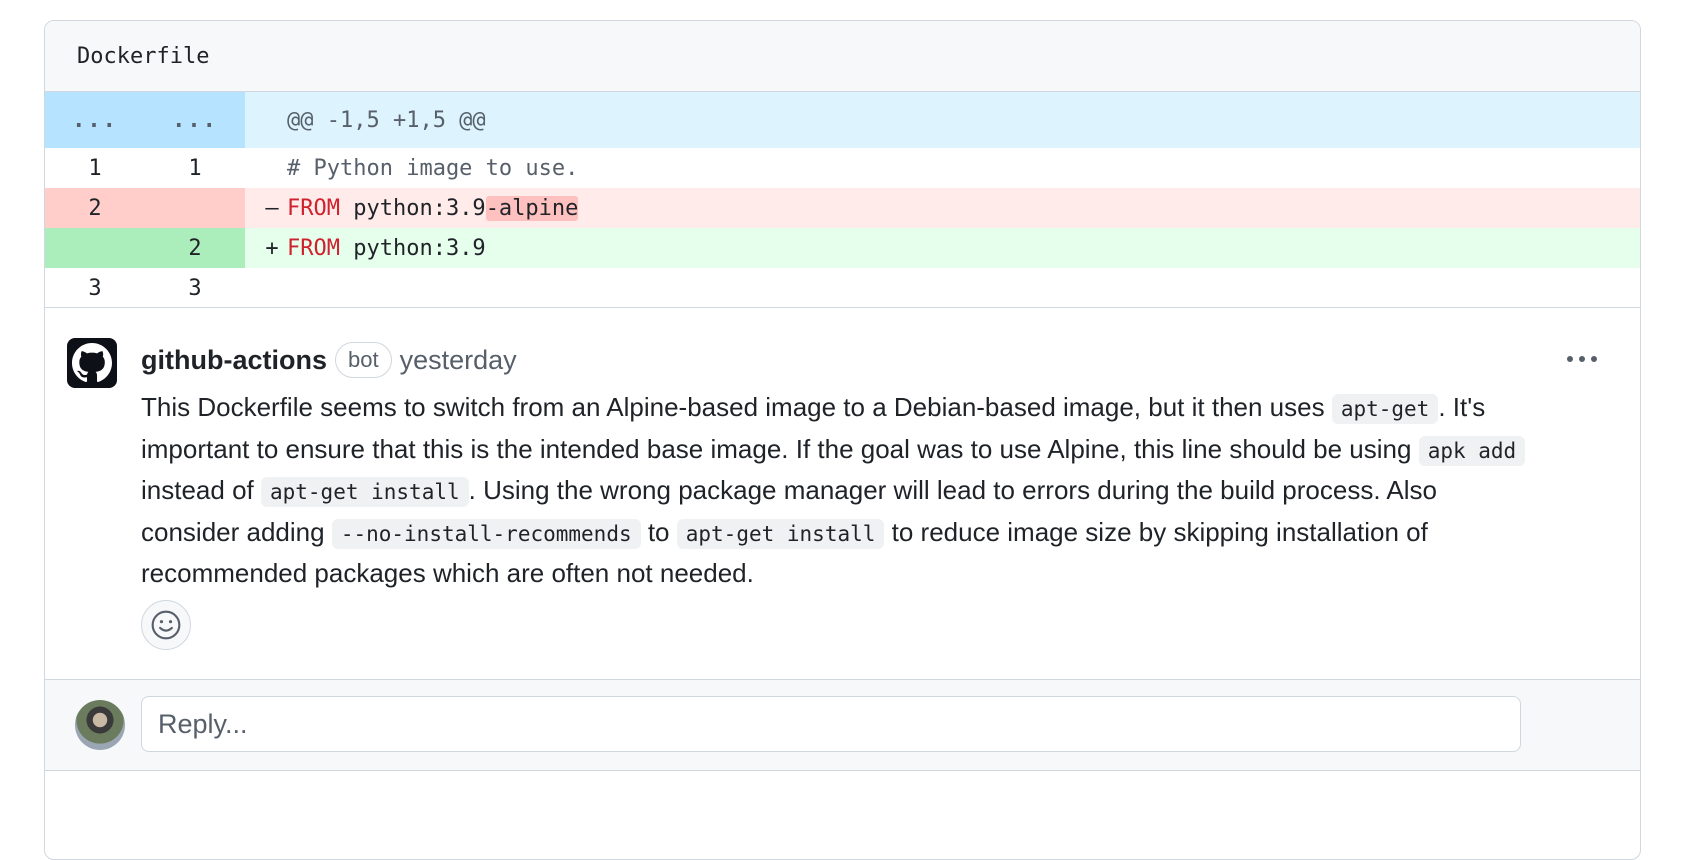 This screenshot has width=1686, height=860. What do you see at coordinates (1385, 409) in the screenshot?
I see `inline-code: apt-get` at bounding box center [1385, 409].